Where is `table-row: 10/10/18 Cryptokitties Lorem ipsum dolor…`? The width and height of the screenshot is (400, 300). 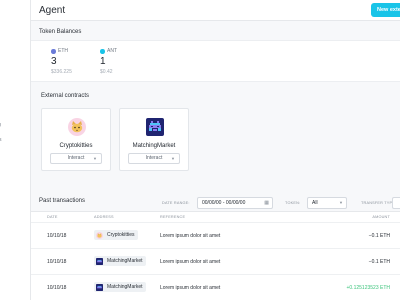
table-row: 10/10/18 Cryptokitties Lorem ipsum dolor… is located at coordinates (215, 235).